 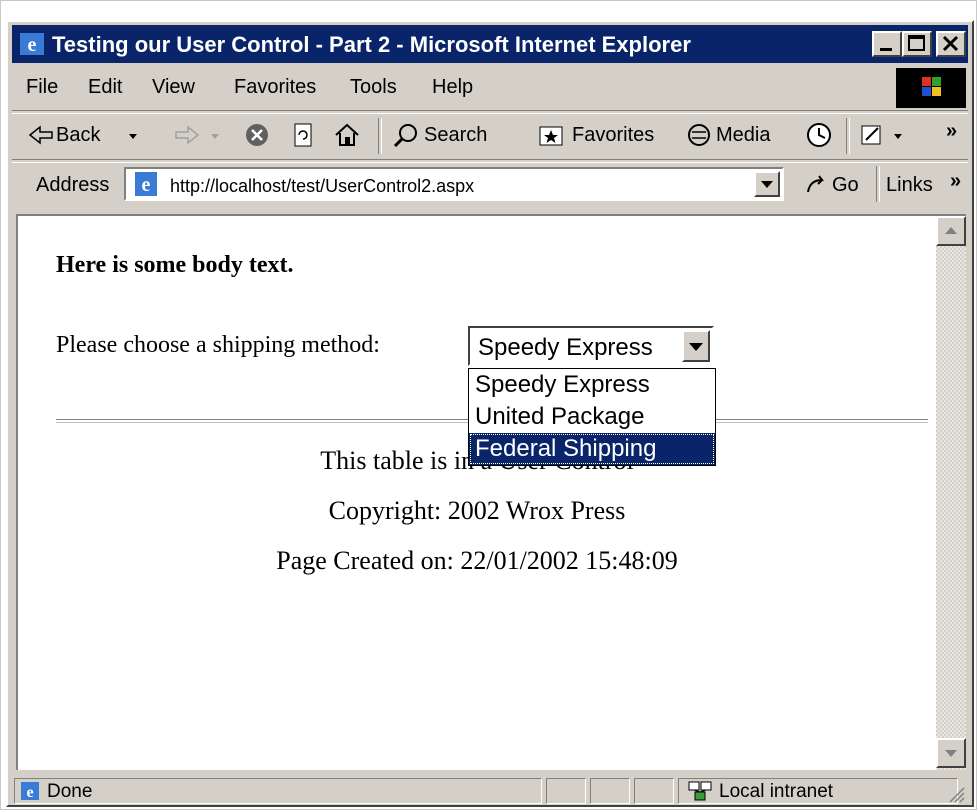 I want to click on menu-favorites: Favorites, so click(x=275, y=87).